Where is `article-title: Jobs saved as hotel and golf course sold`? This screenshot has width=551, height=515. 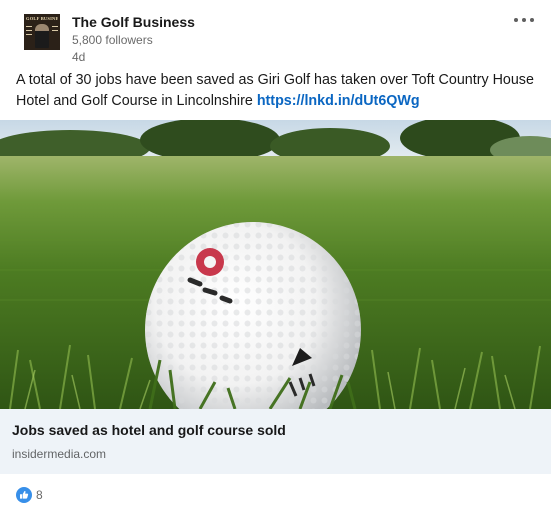
article-title: Jobs saved as hotel and golf course sold is located at coordinates (149, 430).